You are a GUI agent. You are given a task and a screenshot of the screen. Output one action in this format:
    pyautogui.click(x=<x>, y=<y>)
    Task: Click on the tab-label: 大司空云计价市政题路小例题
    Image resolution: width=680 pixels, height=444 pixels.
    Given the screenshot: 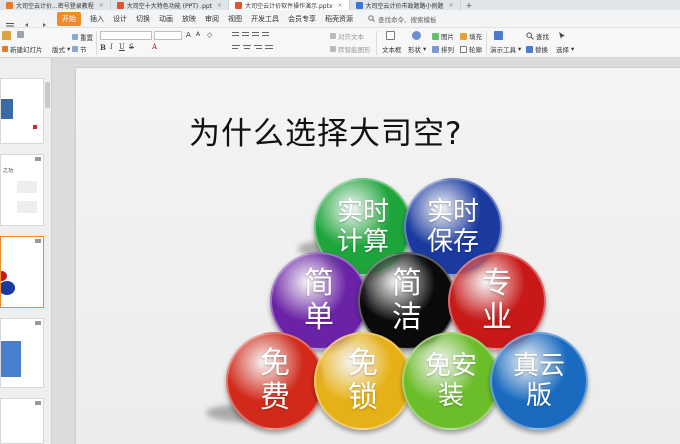 What is the action you would take?
    pyautogui.click(x=404, y=6)
    